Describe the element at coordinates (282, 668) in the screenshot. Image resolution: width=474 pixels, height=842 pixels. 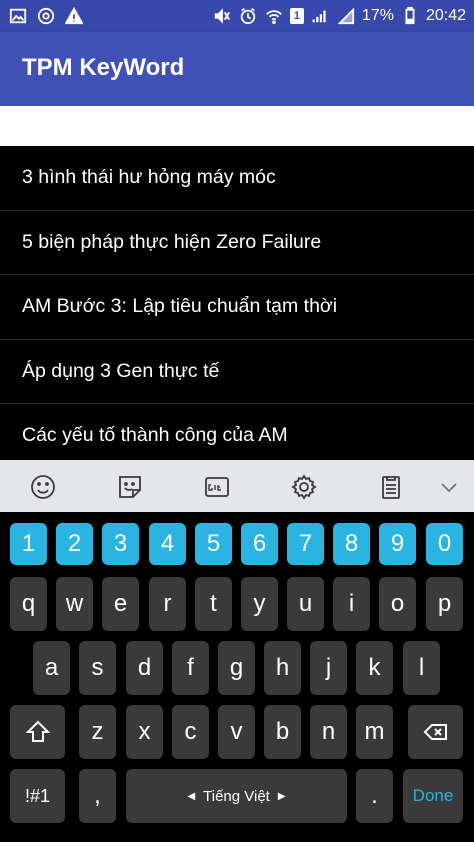
I see `key-h: h` at that location.